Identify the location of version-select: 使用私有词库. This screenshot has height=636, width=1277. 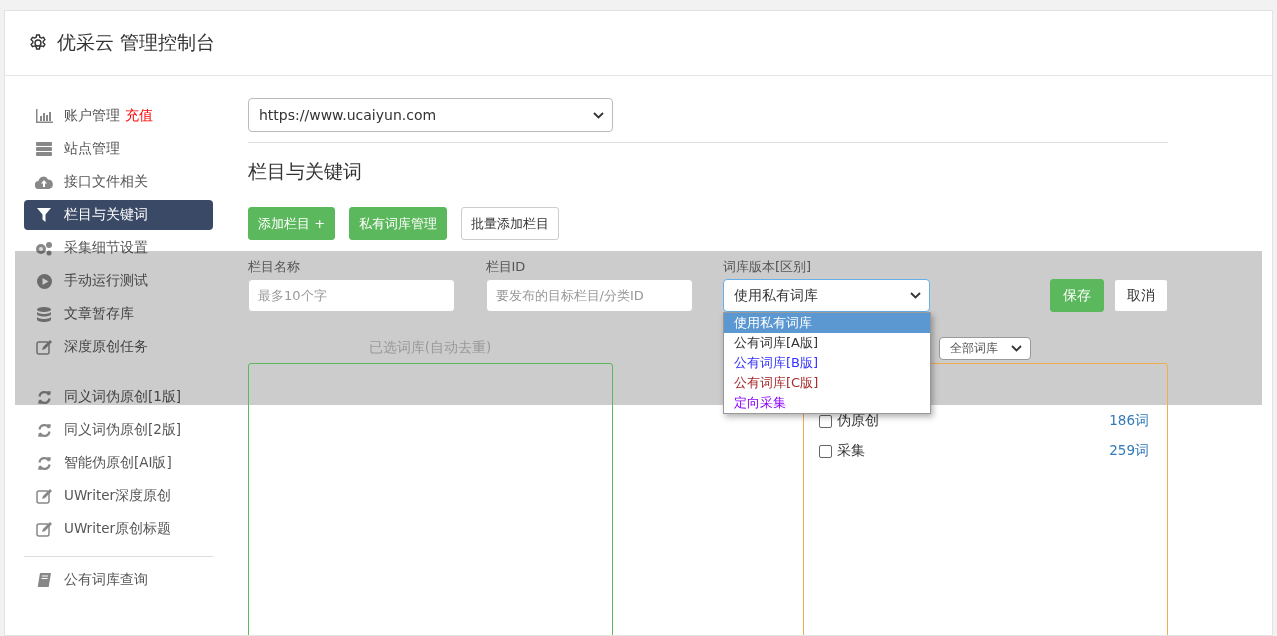
(826, 295).